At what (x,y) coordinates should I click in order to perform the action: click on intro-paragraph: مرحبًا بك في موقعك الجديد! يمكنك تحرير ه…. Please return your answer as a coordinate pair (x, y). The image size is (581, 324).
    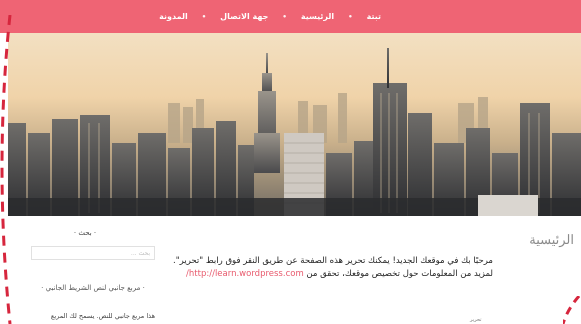
    Looking at the image, I should click on (328, 268).